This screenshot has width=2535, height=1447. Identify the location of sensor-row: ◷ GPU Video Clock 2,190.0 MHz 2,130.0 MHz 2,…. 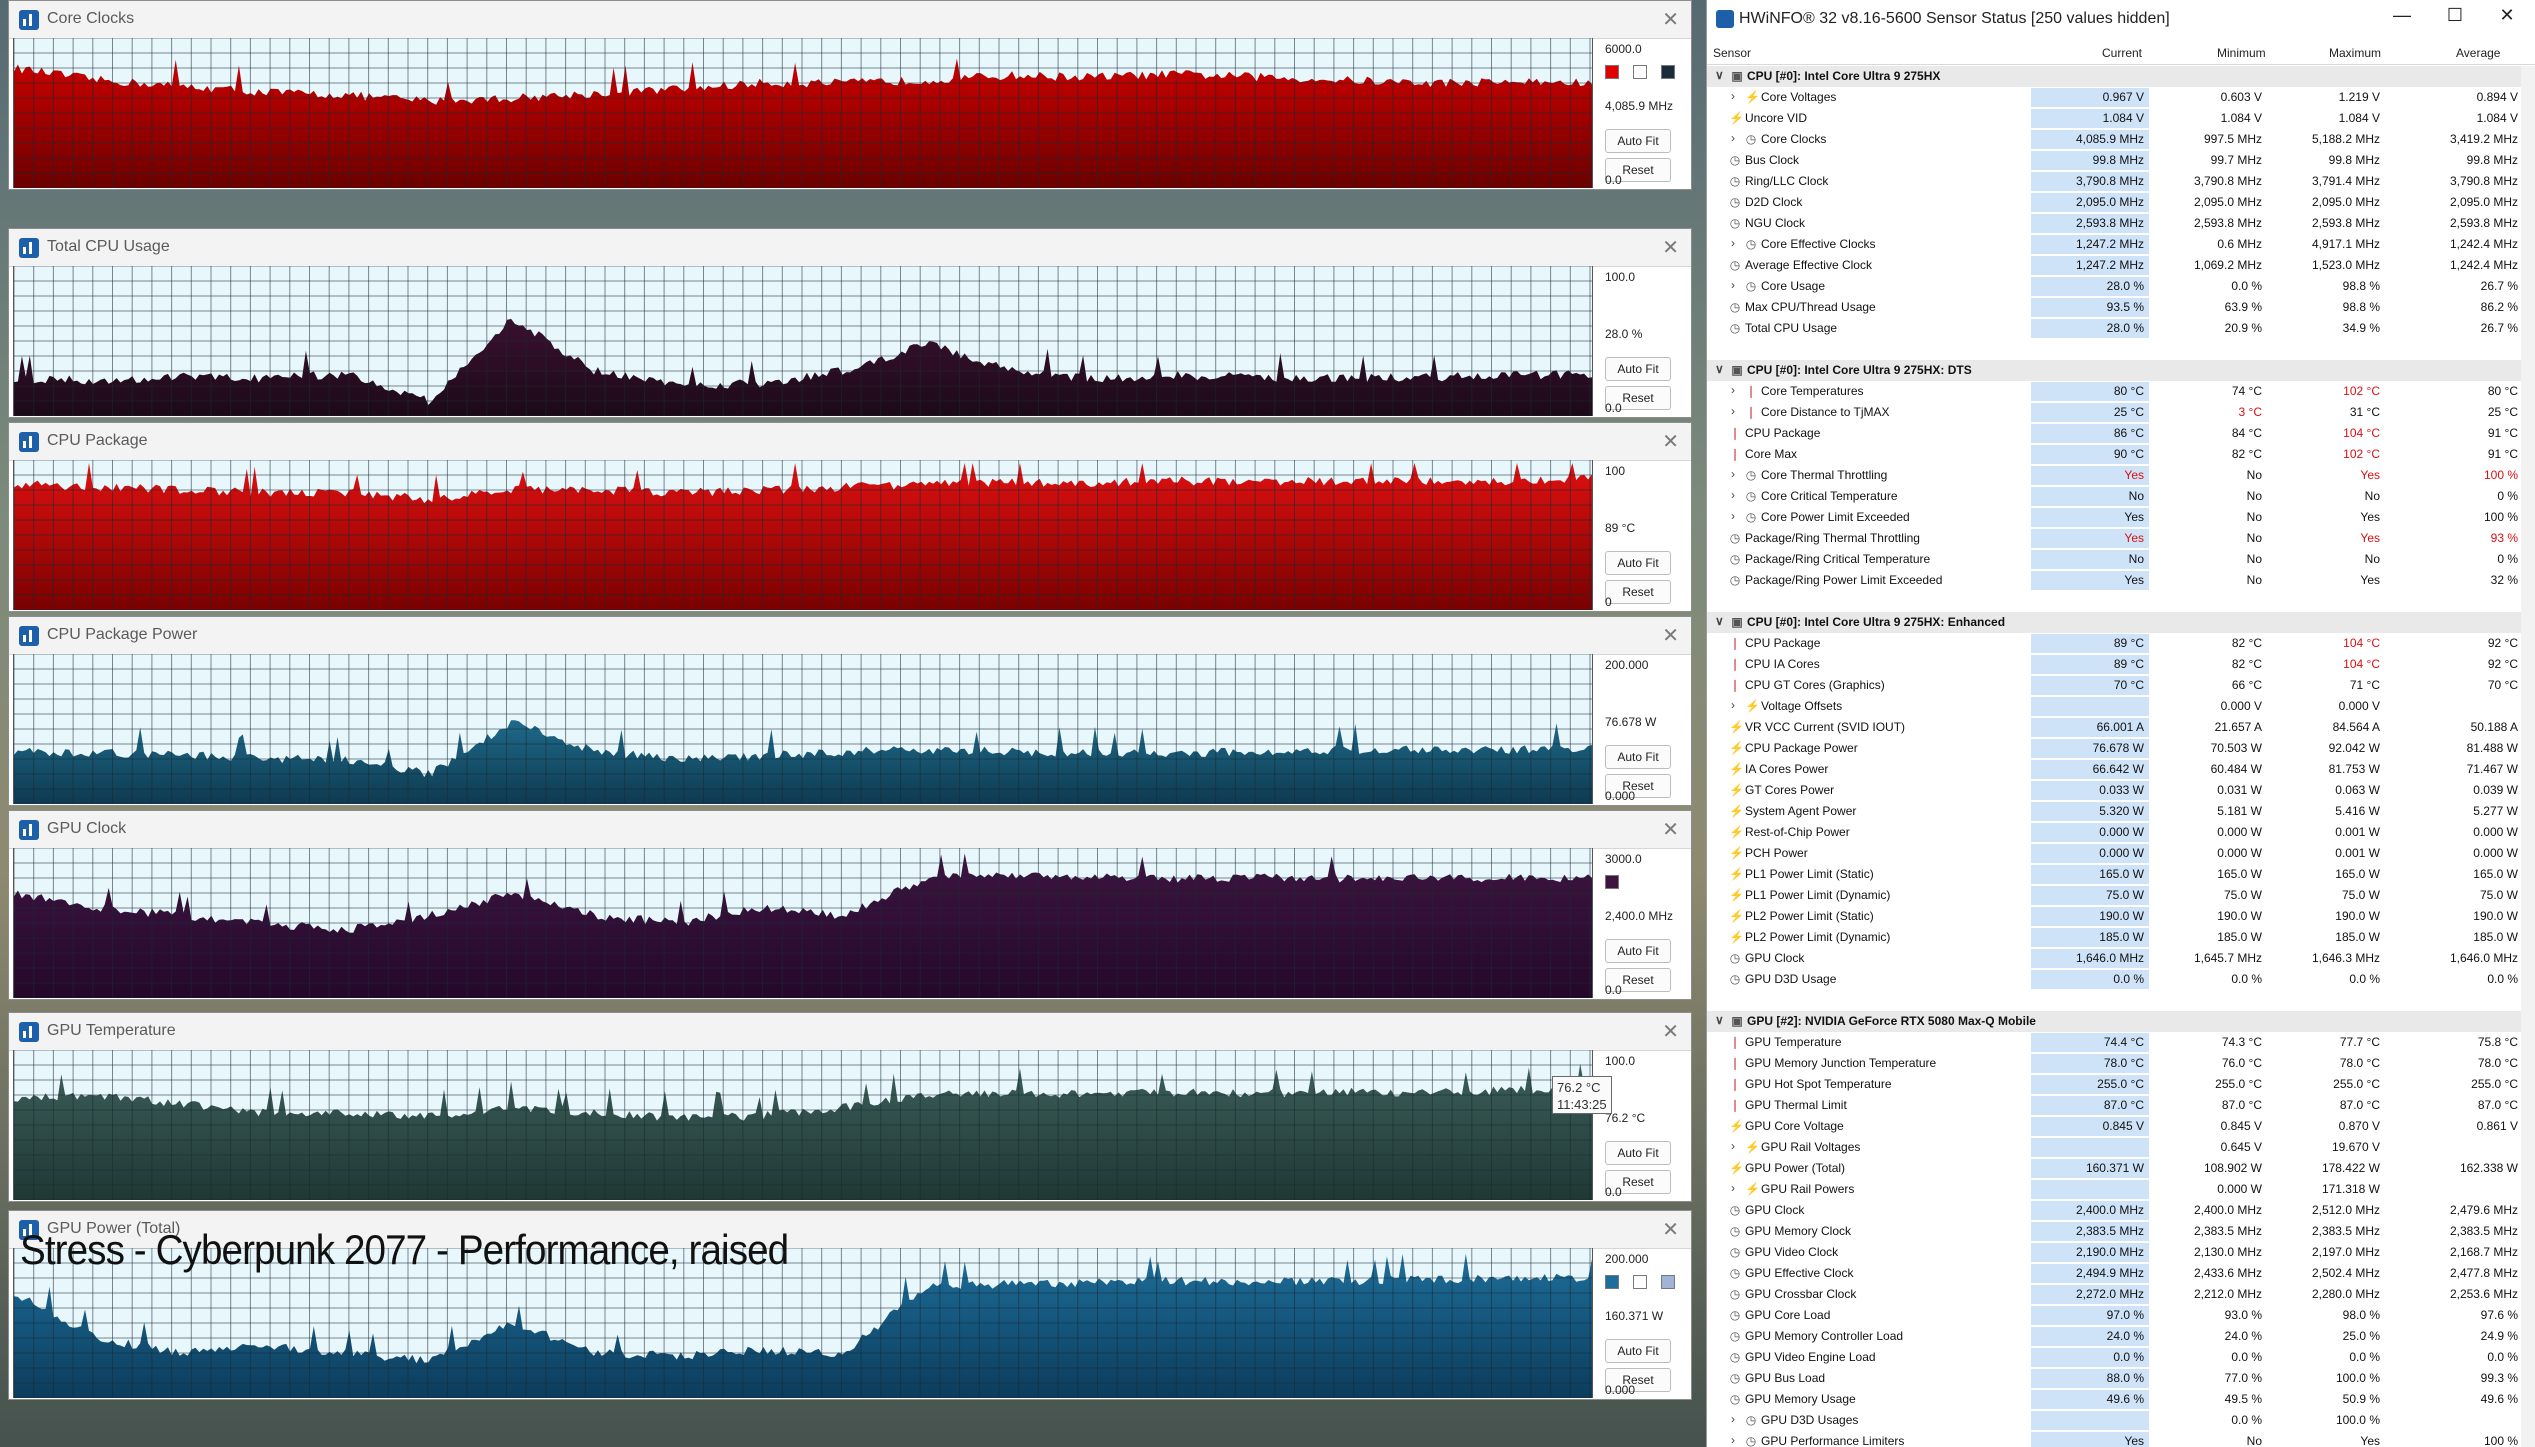
(2114, 1252).